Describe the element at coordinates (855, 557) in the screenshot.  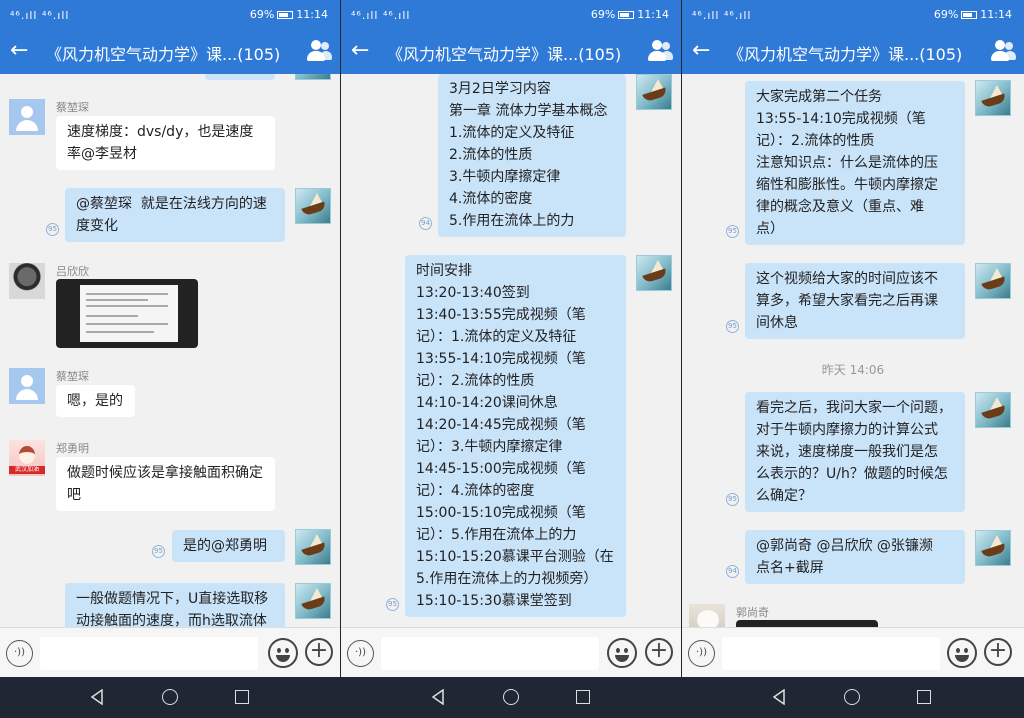
I see `message-bubble: @郭尚奇 @吕欣欣 @张镰濒 点名+截屏` at that location.